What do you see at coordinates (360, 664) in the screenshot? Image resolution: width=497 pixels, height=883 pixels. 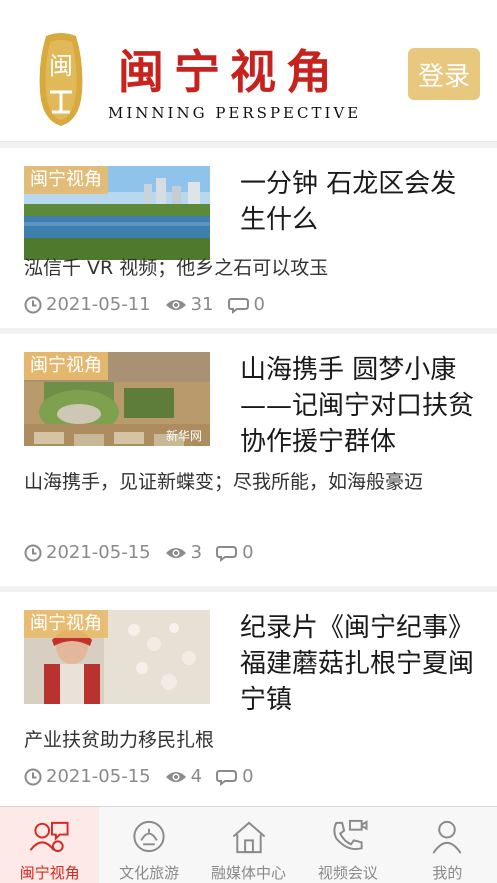 I see `article-title: 纪录片《闽宁纪事》 福建蘑菇扎根宁夏闽宁镇` at bounding box center [360, 664].